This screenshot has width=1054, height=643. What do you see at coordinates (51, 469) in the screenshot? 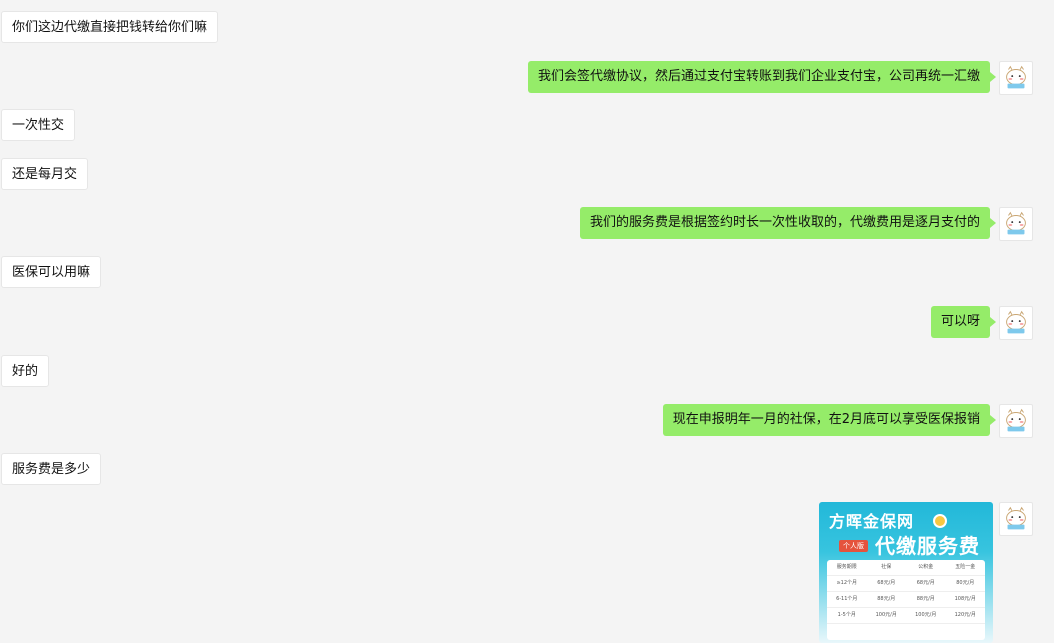
I see `message-left: 服务费是多少` at bounding box center [51, 469].